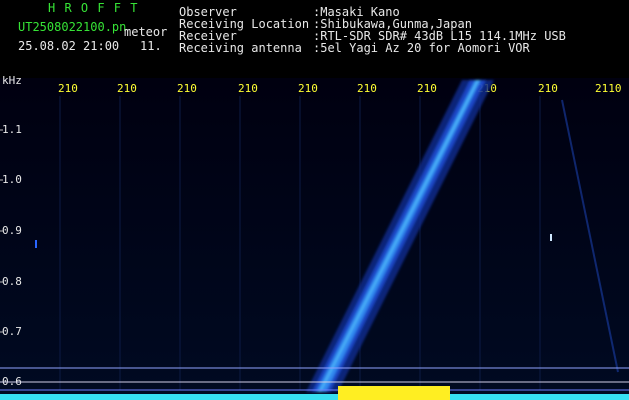 The image size is (629, 400). I want to click on y-tick-label: 1.1, so click(12, 129).